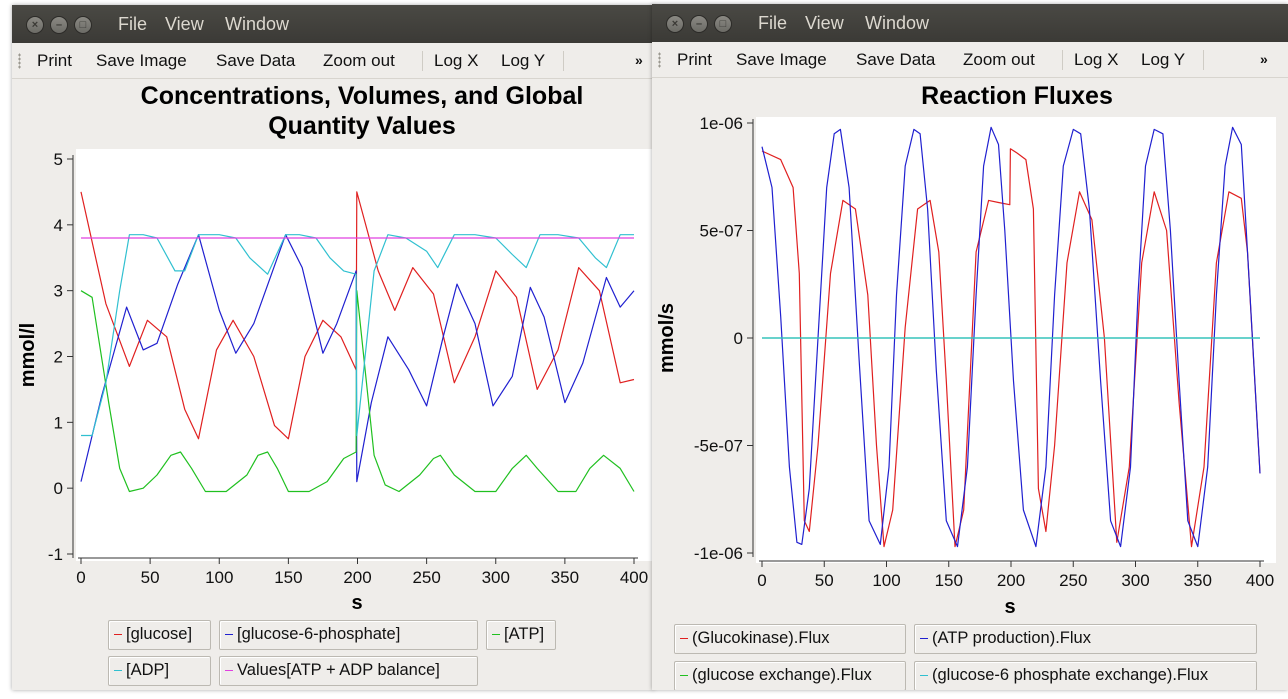  What do you see at coordinates (761, 638) in the screenshot?
I see `legend-label: (Glucokinase).Flux` at bounding box center [761, 638].